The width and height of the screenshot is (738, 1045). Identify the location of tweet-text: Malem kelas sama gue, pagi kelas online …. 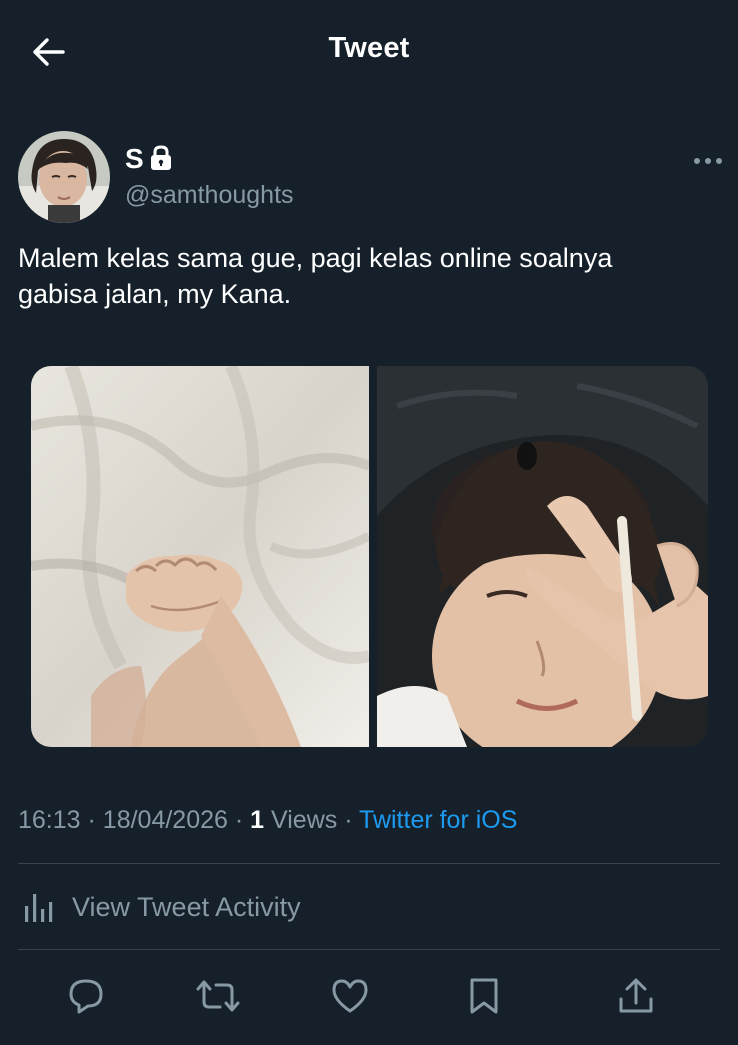
(363, 276).